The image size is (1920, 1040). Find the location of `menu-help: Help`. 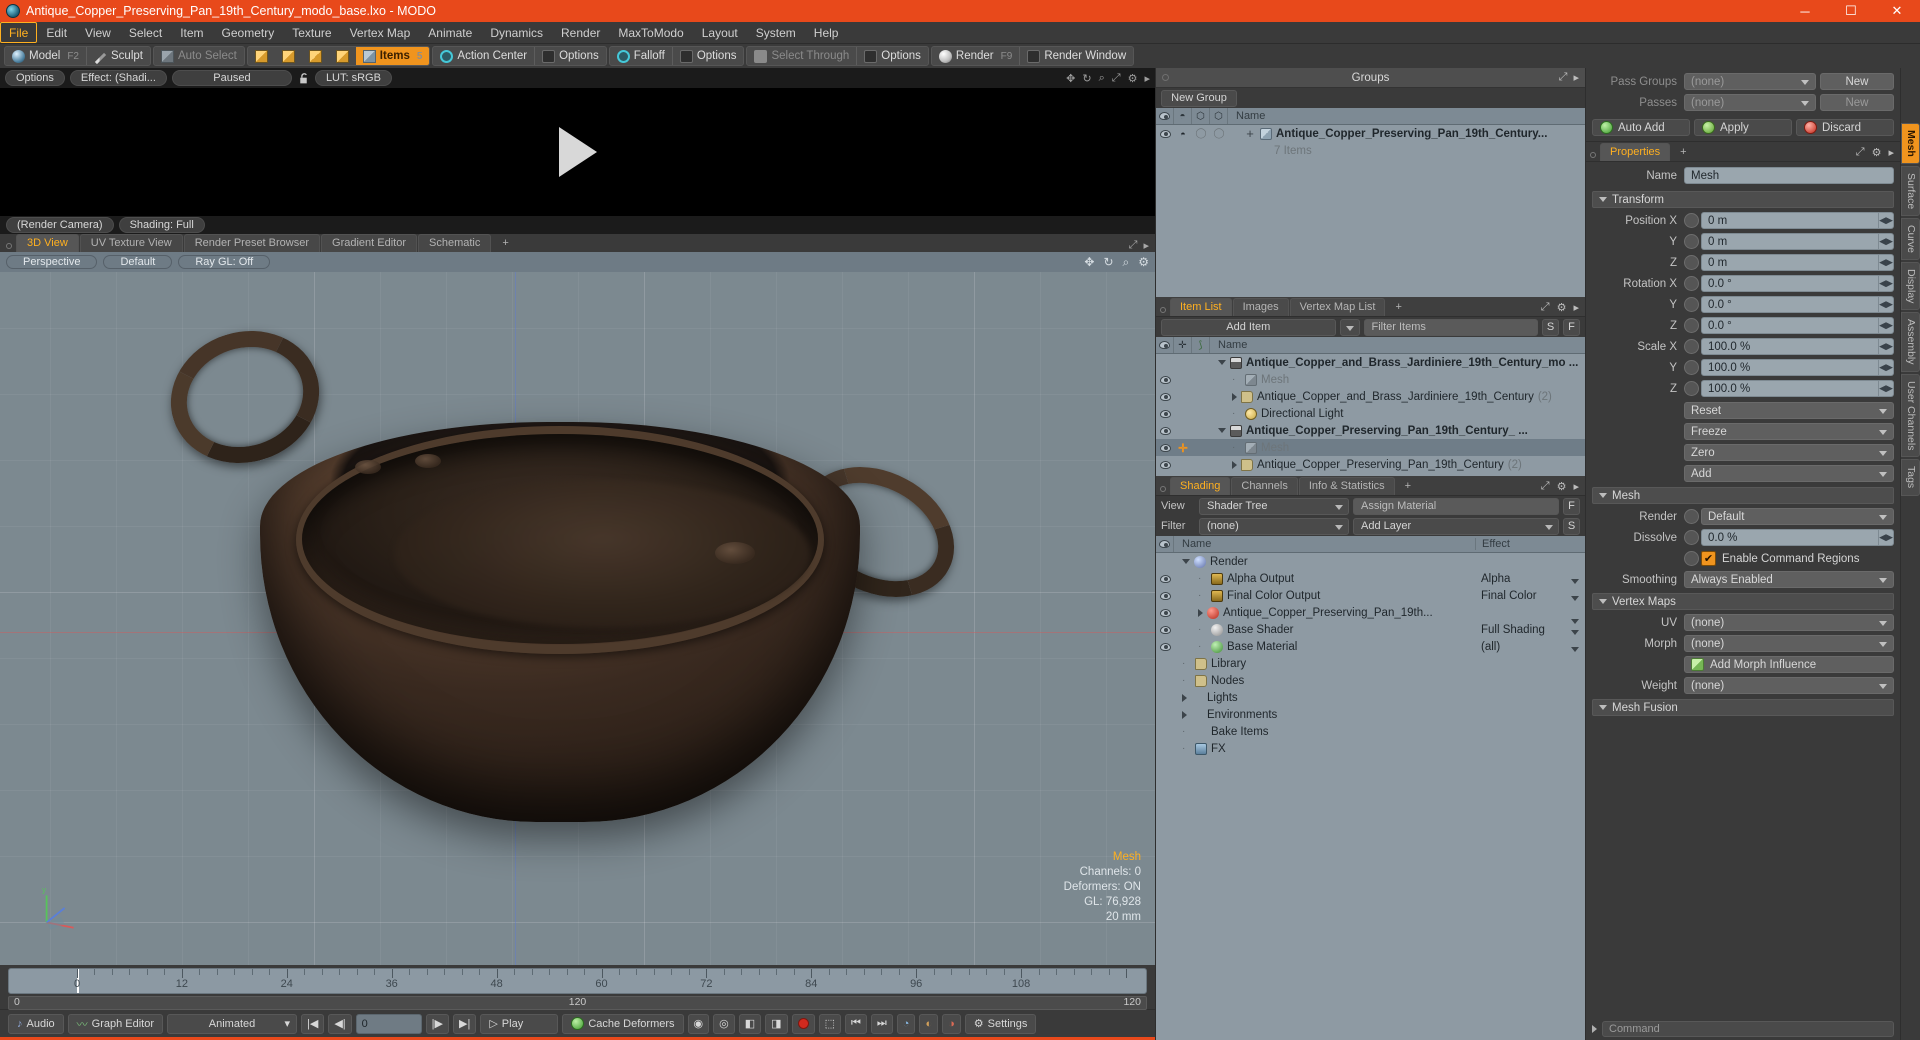

menu-help: Help is located at coordinates (826, 32).